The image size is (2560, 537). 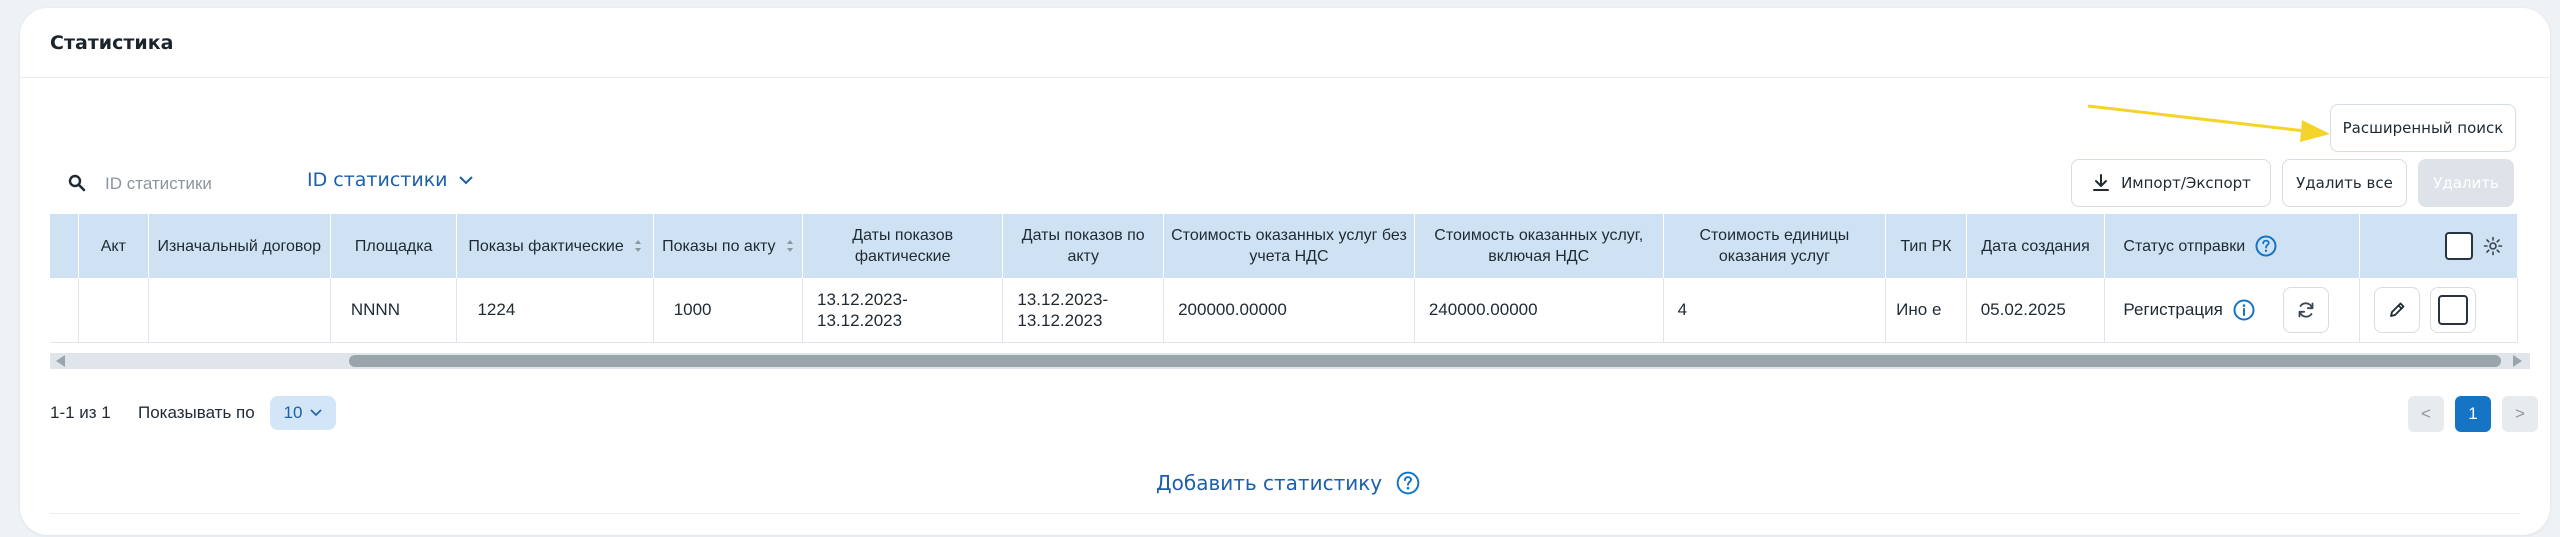 I want to click on page-number-button: 1, so click(x=2473, y=414).